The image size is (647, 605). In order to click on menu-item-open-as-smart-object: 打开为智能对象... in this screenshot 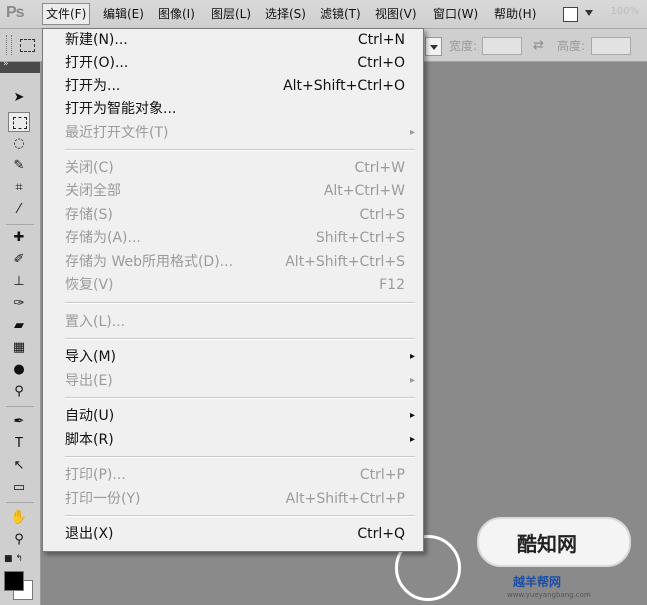, I will do `click(235, 109)`.